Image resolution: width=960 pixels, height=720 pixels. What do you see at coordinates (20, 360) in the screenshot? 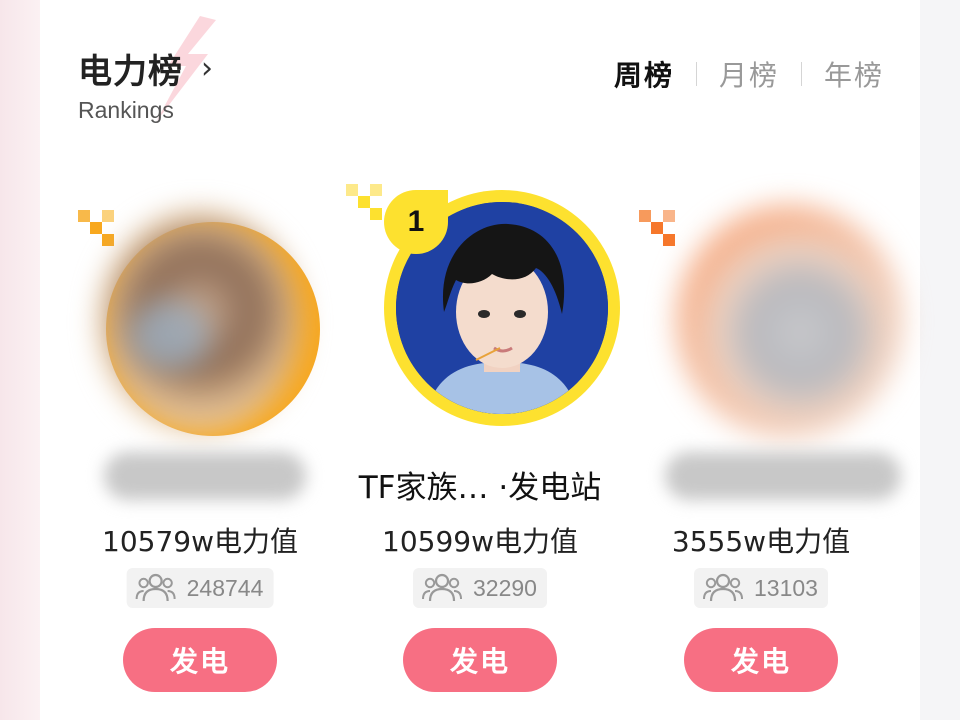
I see `left-backdrop` at bounding box center [20, 360].